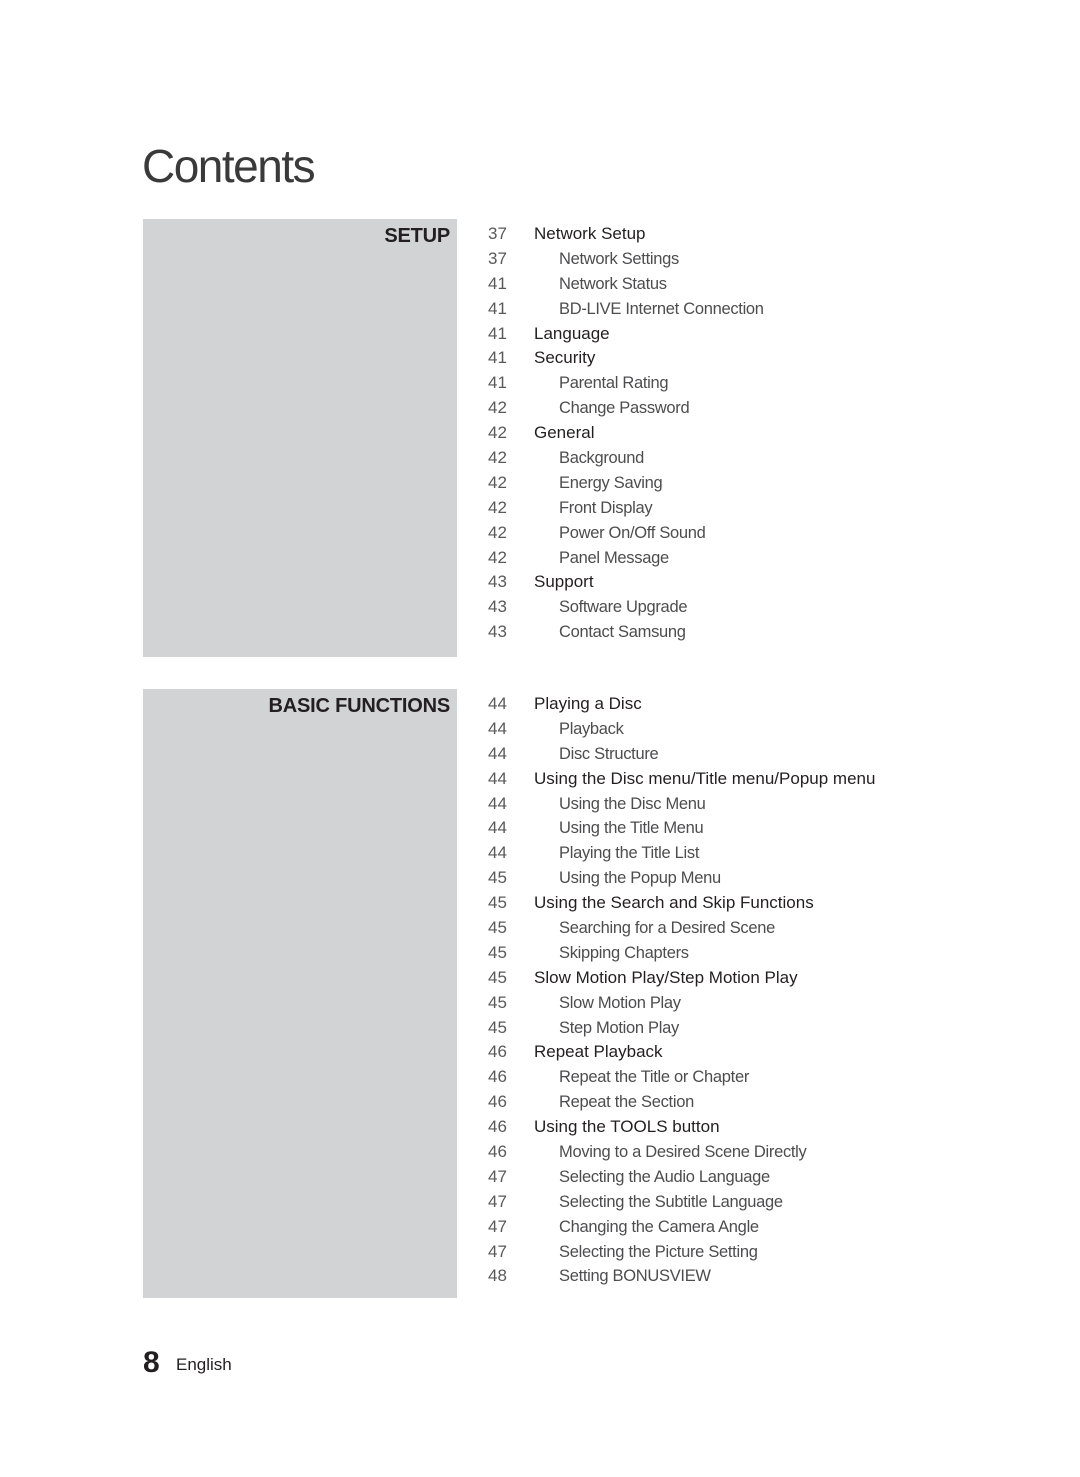 The height and width of the screenshot is (1477, 1080). Describe the element at coordinates (606, 507) in the screenshot. I see `entry-title: Front Display` at that location.